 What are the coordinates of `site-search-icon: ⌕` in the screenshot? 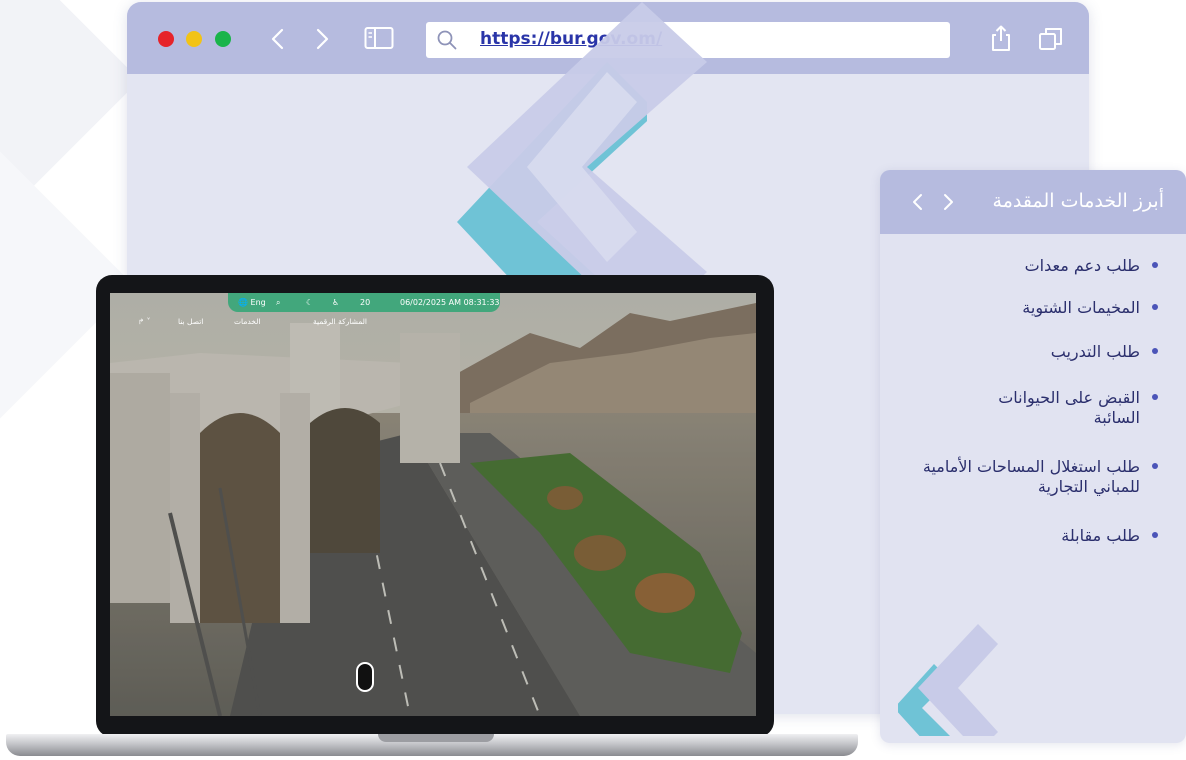 It's located at (278, 302).